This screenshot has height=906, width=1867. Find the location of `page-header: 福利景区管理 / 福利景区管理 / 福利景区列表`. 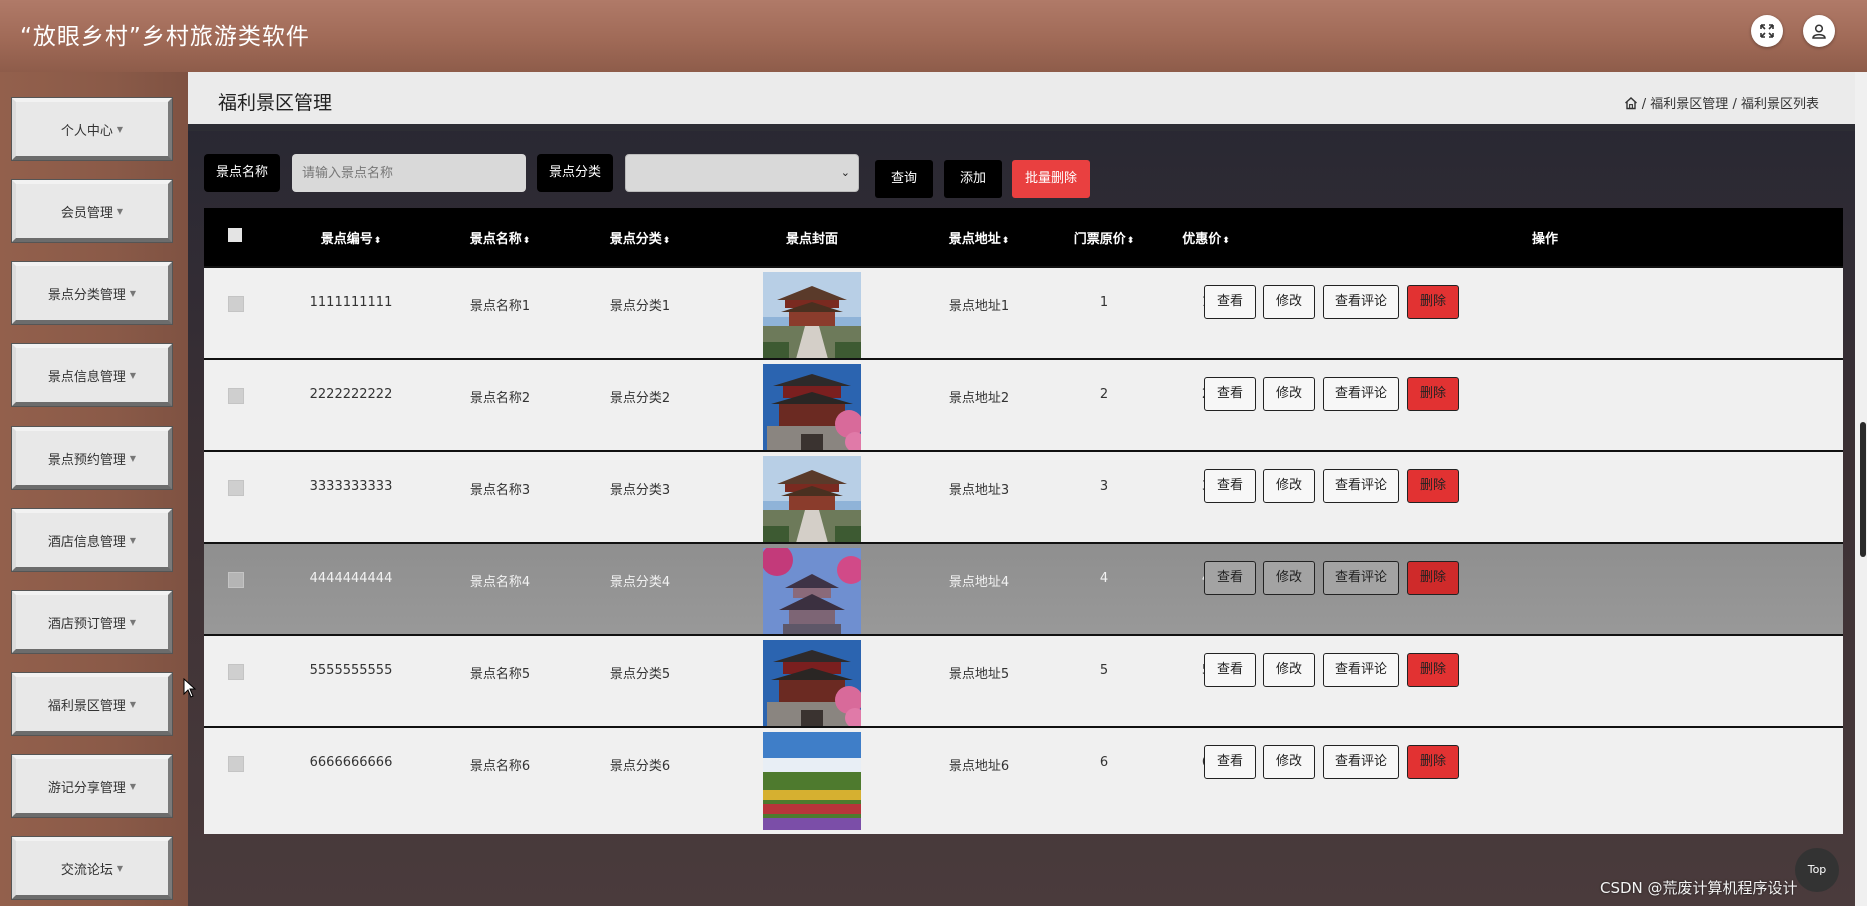

page-header: 福利景区管理 / 福利景区管理 / 福利景区列表 is located at coordinates (1022, 101).